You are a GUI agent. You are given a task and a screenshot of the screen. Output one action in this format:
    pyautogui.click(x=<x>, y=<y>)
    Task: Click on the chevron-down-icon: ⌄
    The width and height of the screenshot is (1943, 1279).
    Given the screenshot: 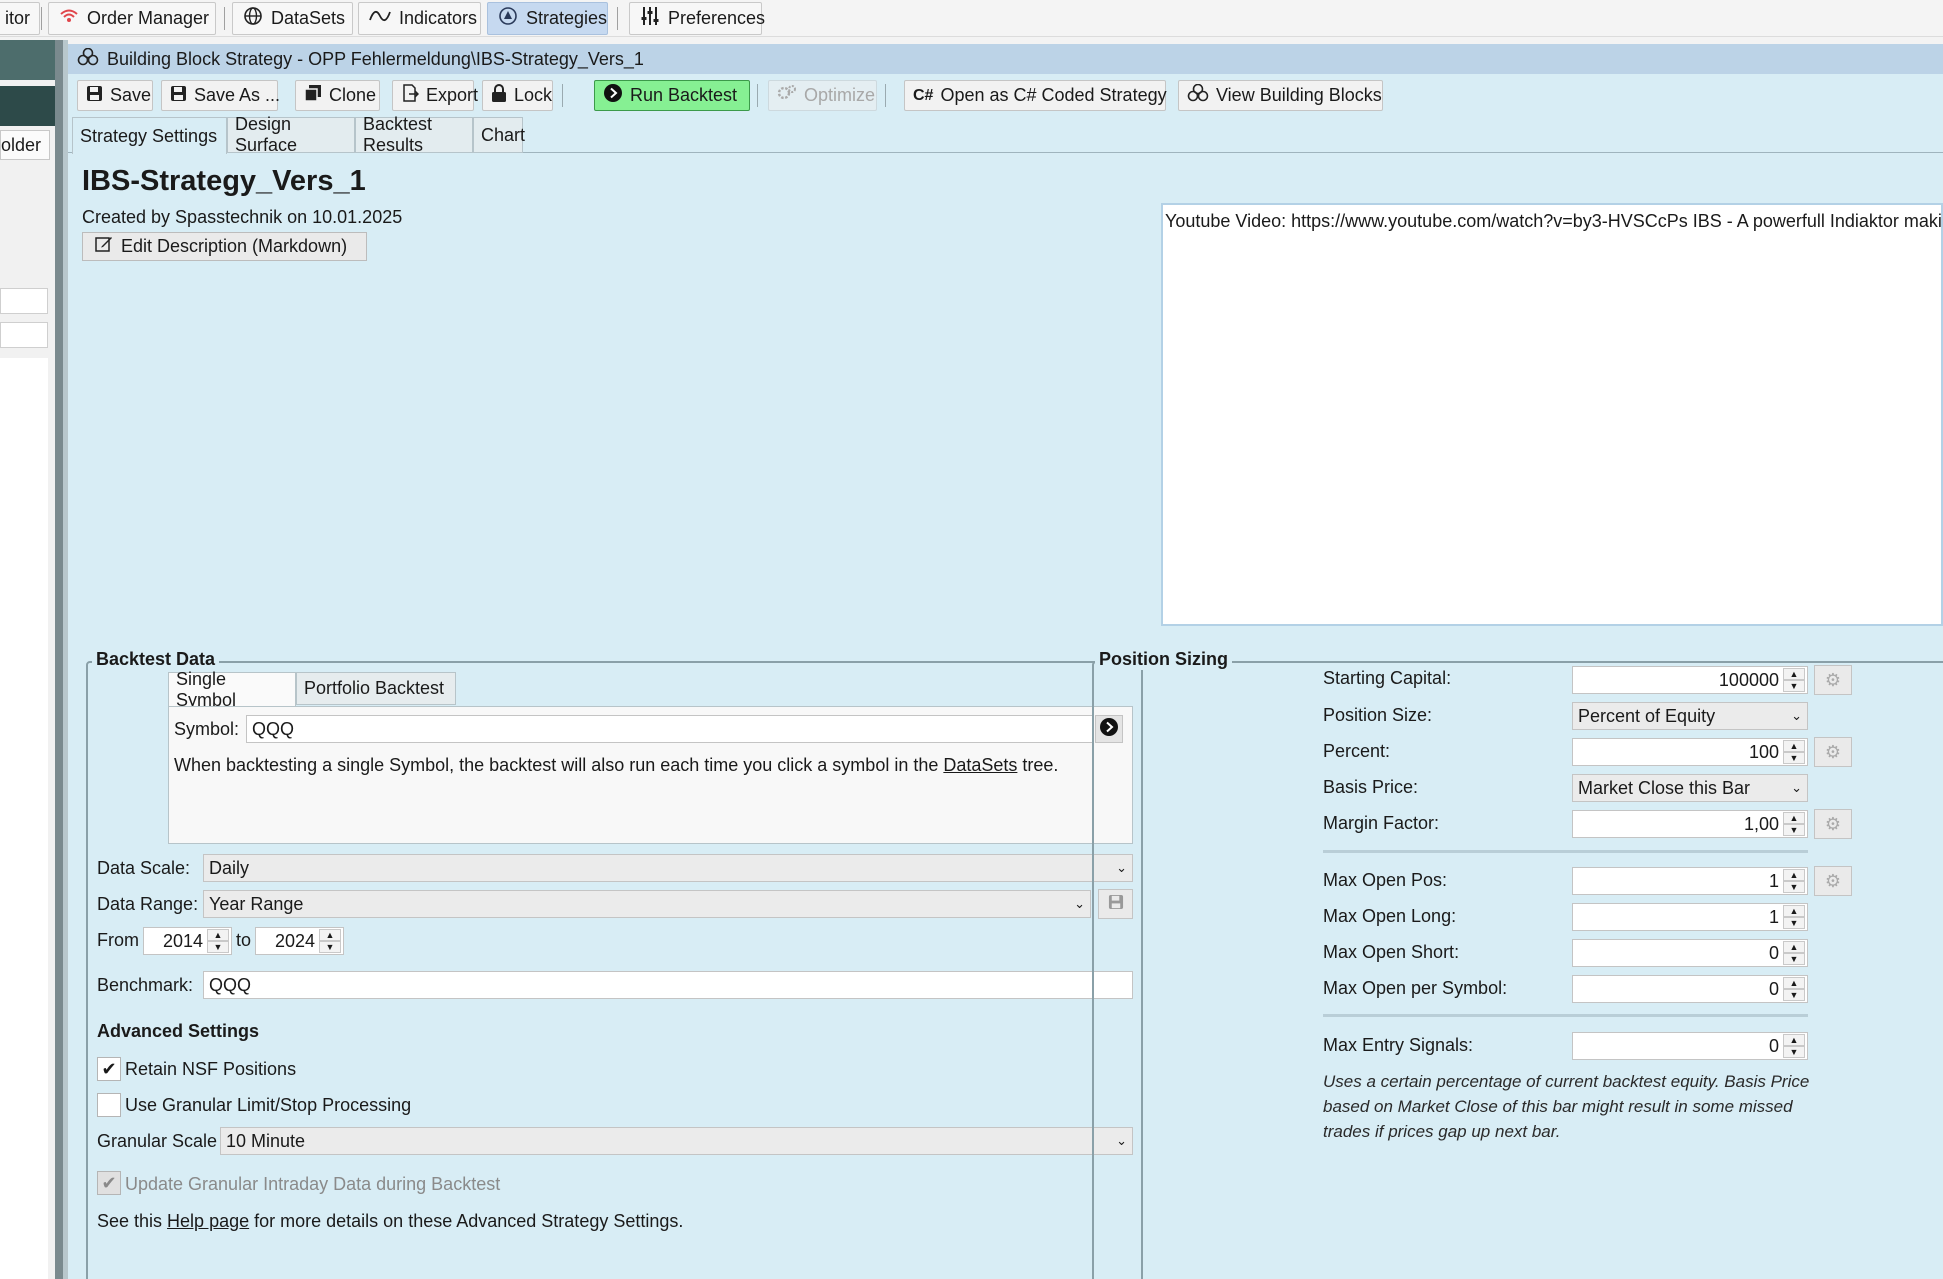 What is the action you would take?
    pyautogui.click(x=1079, y=903)
    